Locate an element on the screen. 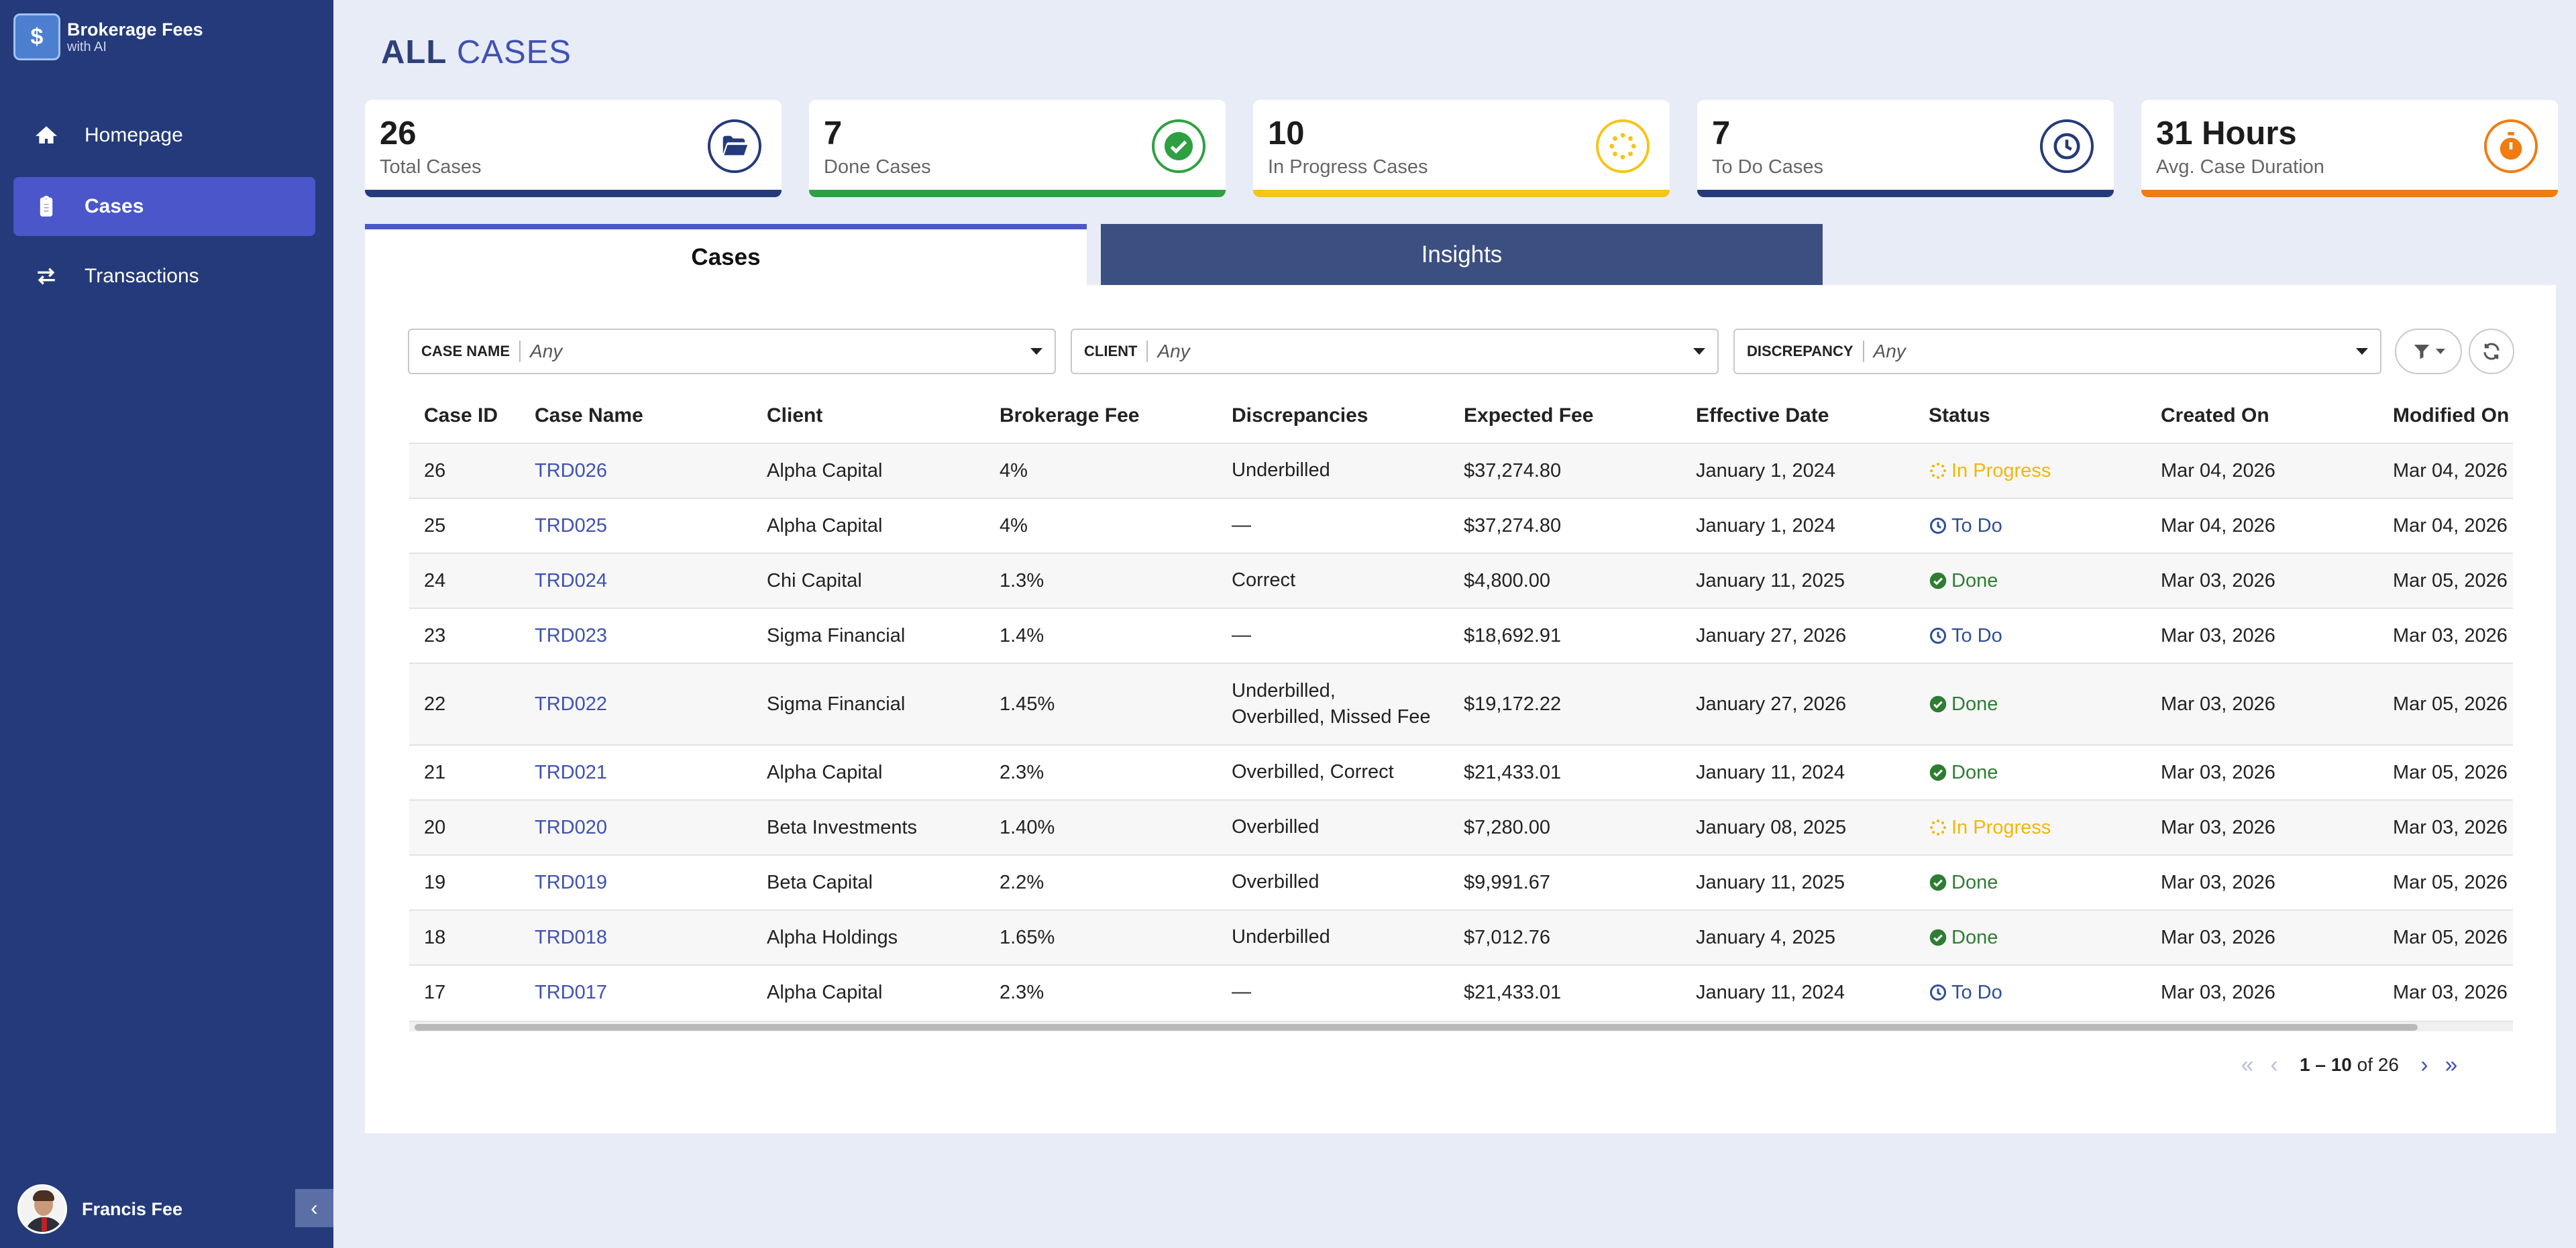 The width and height of the screenshot is (2576, 1248). app-logo: $ Brokerage Fees with AI is located at coordinates (108, 36).